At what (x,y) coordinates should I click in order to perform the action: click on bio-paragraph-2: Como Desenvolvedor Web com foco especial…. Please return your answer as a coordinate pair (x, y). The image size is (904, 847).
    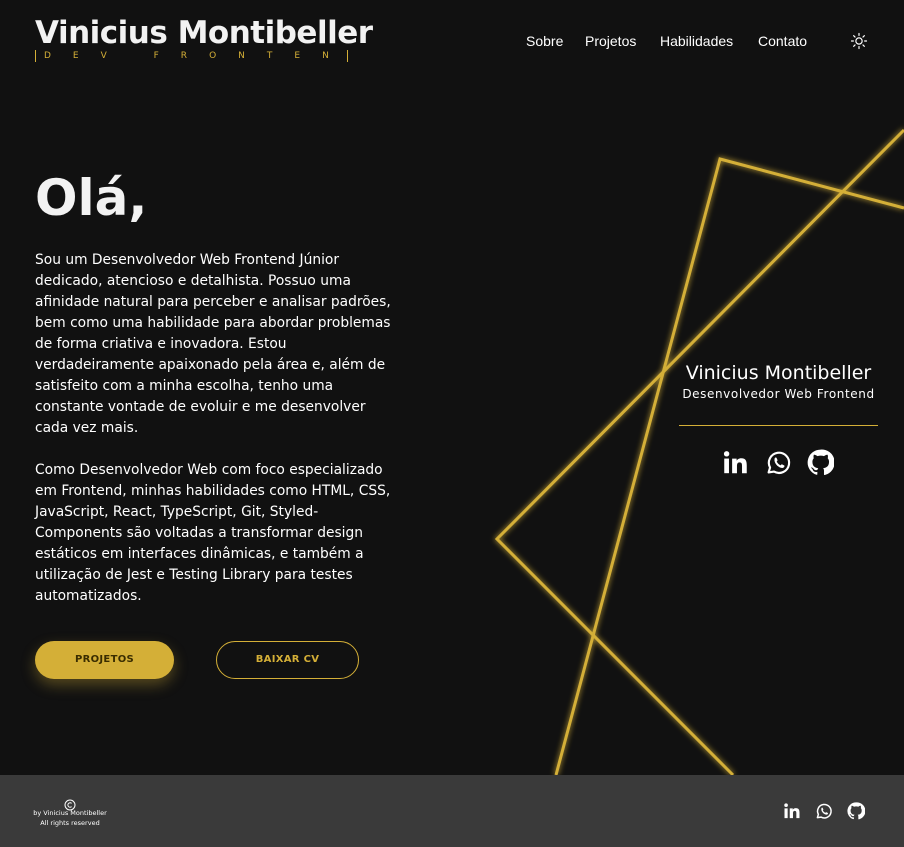
    Looking at the image, I should click on (213, 533).